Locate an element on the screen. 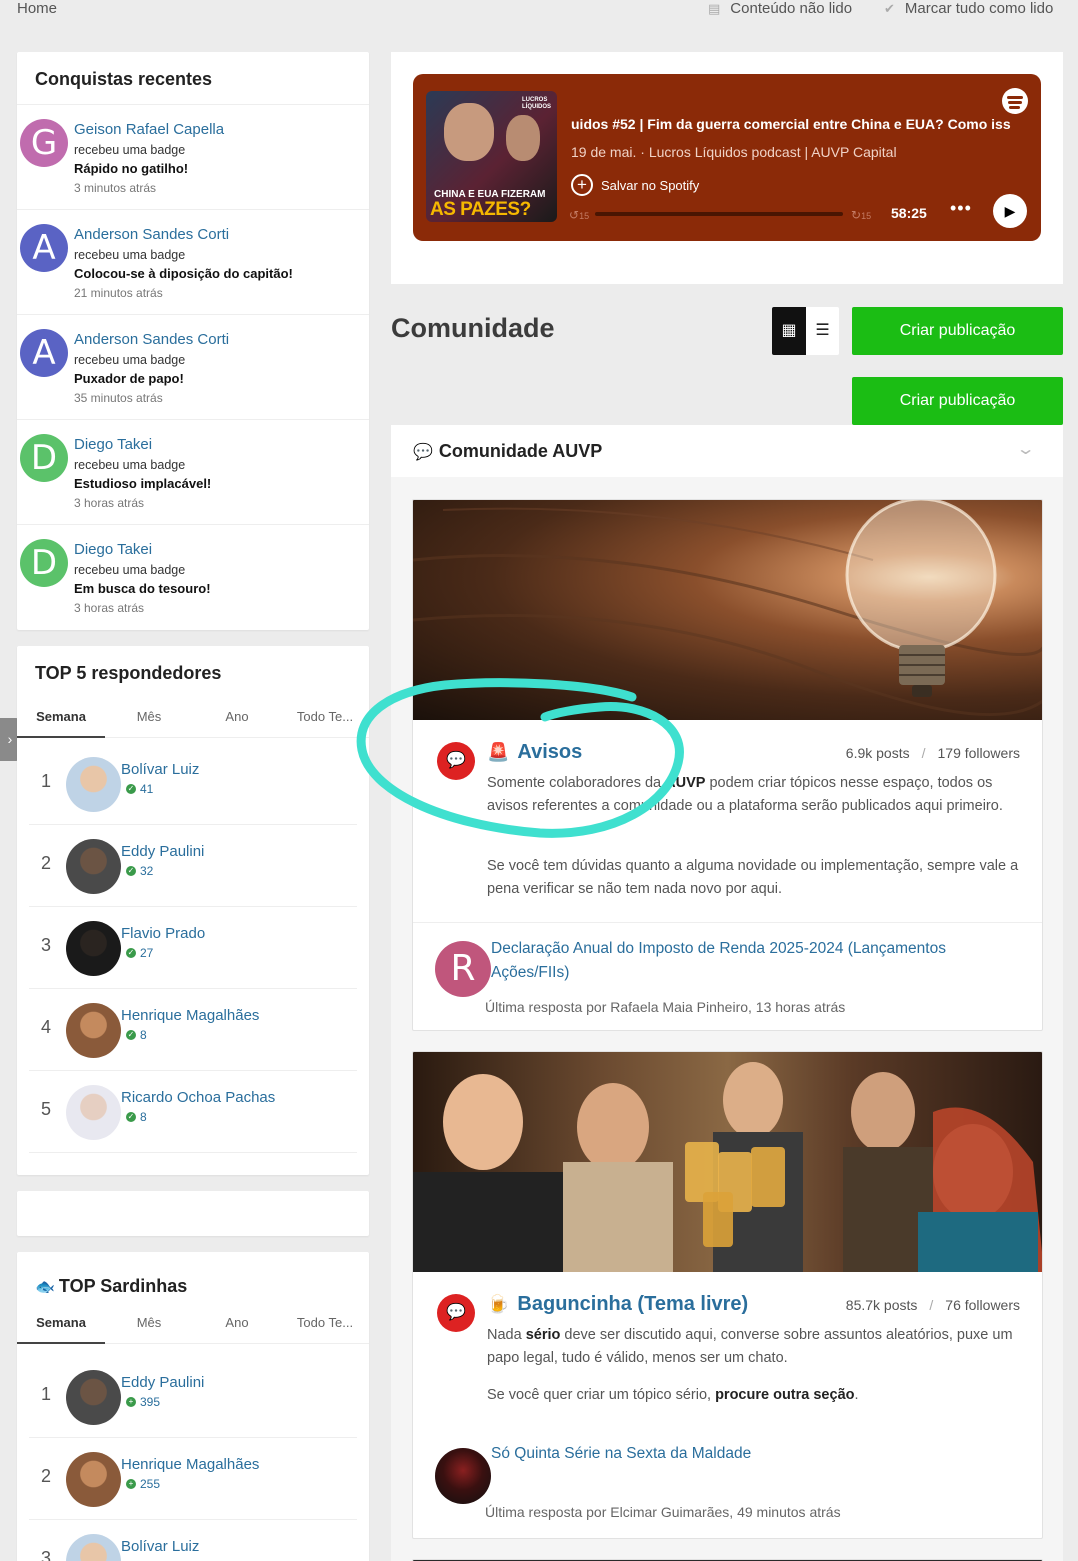 The height and width of the screenshot is (1561, 1078). mark-all-read-label: Marcar tudo como lido is located at coordinates (979, 8).